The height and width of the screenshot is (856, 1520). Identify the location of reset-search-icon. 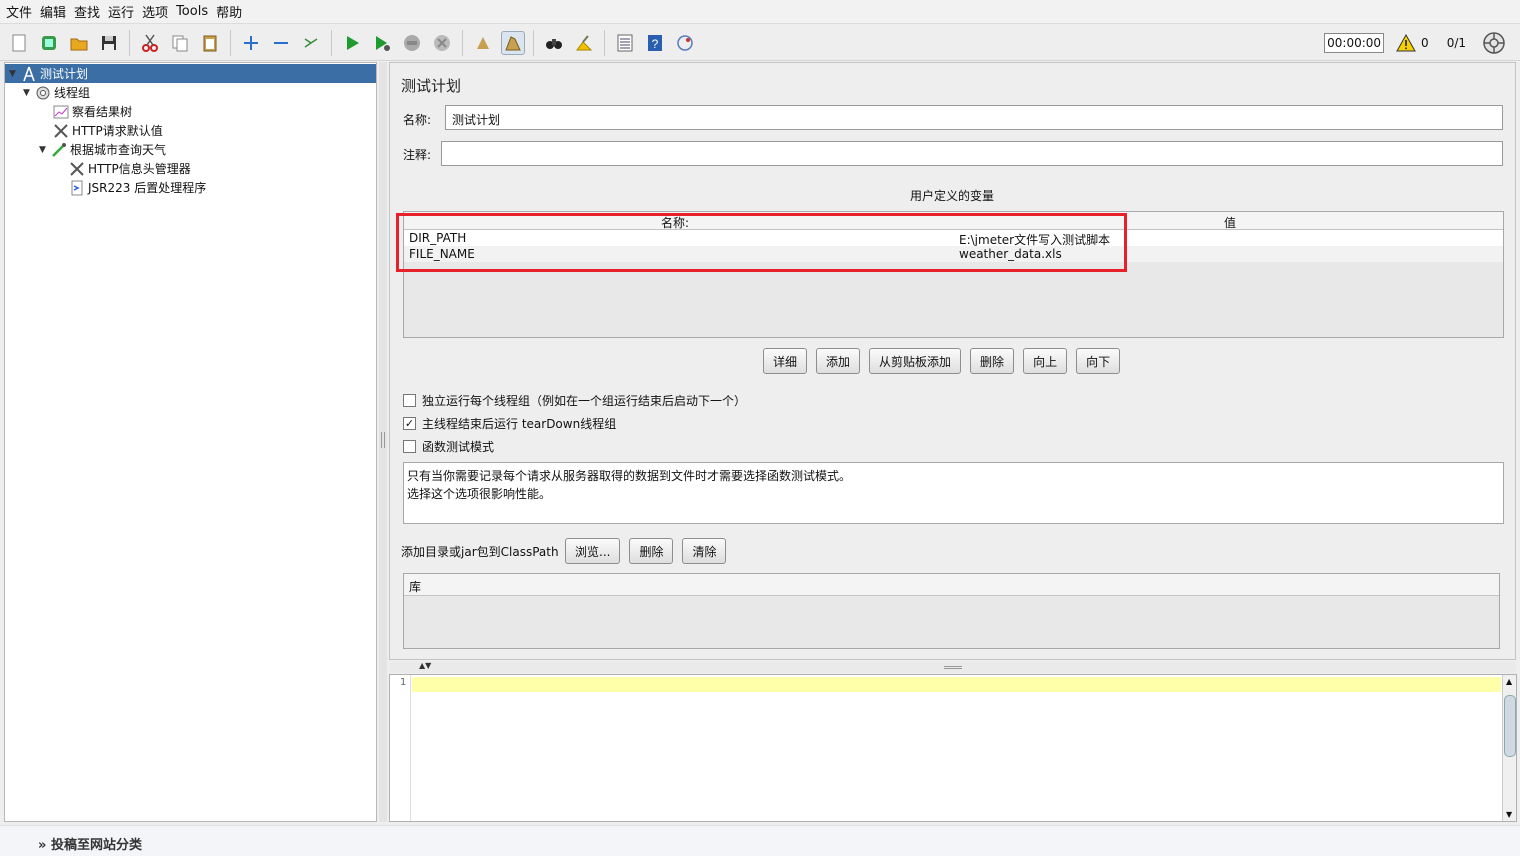
(584, 43).